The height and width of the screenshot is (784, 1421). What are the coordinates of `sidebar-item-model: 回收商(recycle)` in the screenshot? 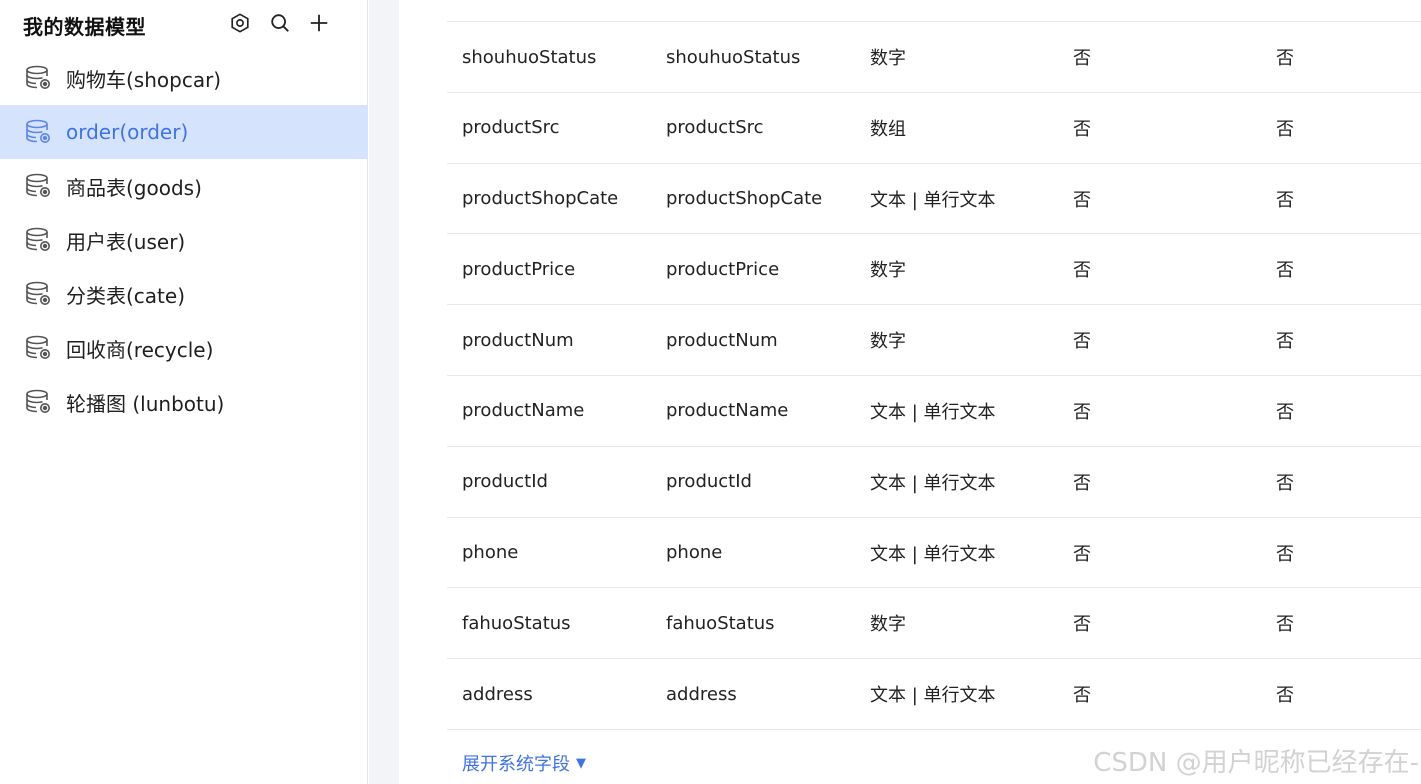 It's located at (184, 348).